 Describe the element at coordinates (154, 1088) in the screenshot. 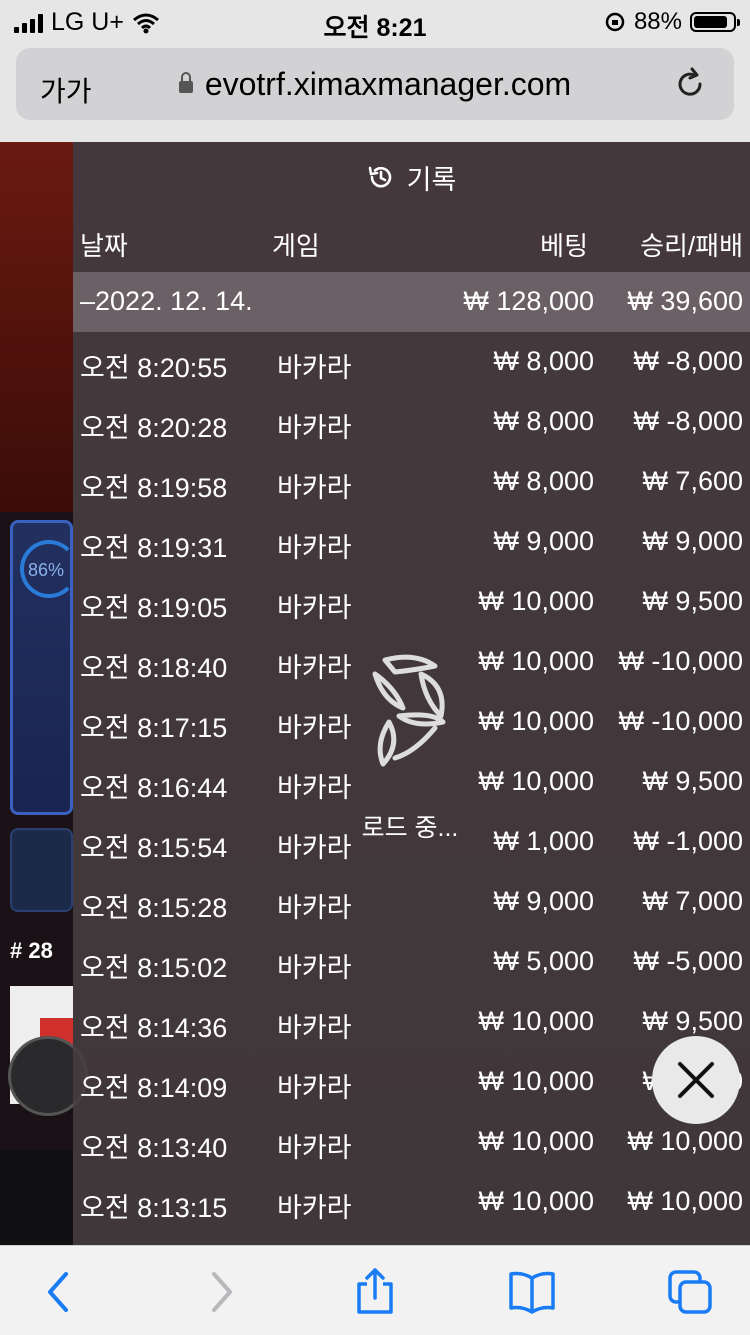

I see `row-time: 오전 8:14:09` at that location.